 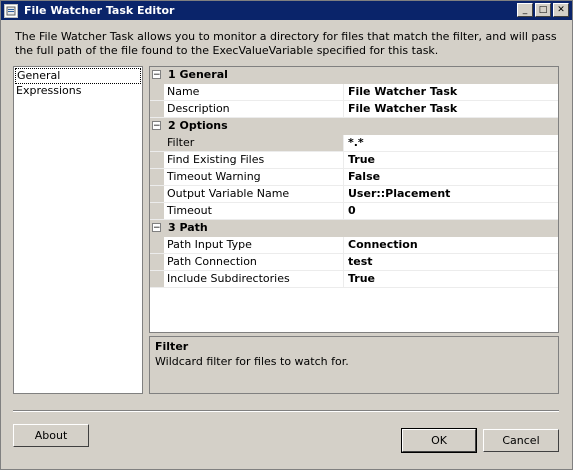 I want to click on page-item-expressions: Expressions, so click(x=78, y=91).